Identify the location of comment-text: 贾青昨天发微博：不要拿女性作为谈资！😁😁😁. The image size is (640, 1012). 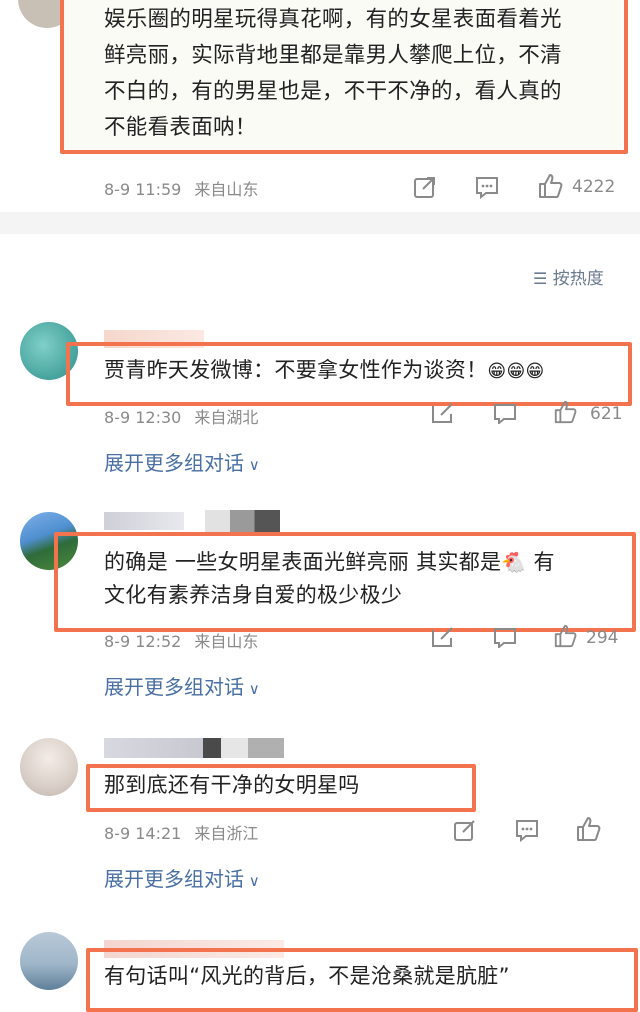
(324, 371).